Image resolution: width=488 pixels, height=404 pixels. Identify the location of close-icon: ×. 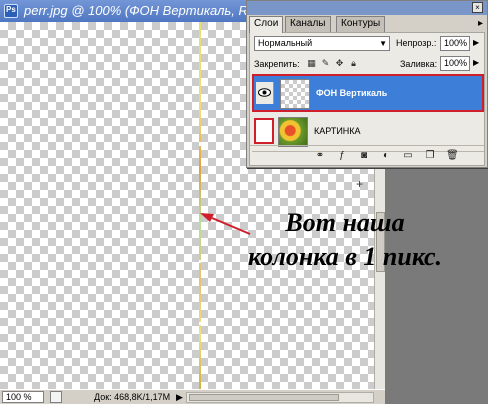
(477, 7).